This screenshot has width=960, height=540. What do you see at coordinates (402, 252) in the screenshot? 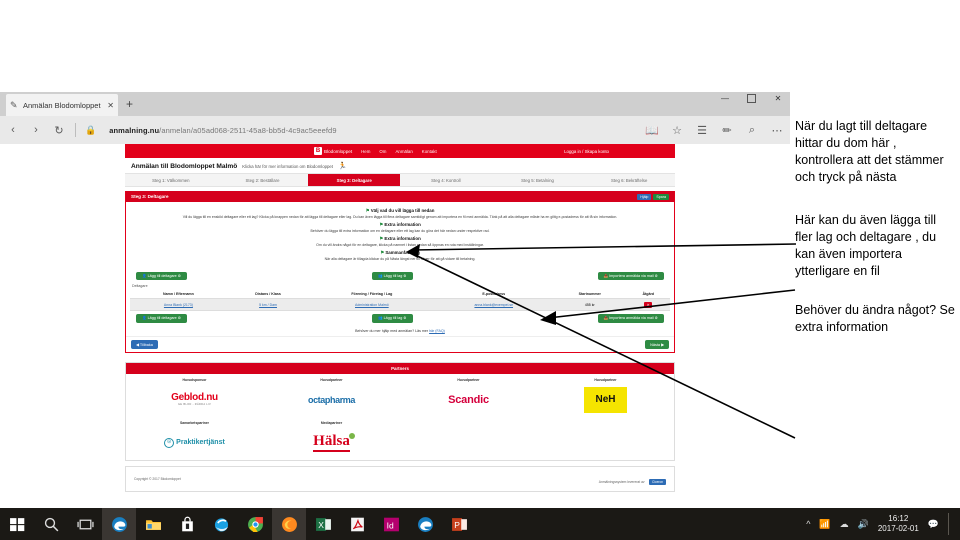
I see `panel-heading-4-text: Sammanfattning` at bounding box center [402, 252].